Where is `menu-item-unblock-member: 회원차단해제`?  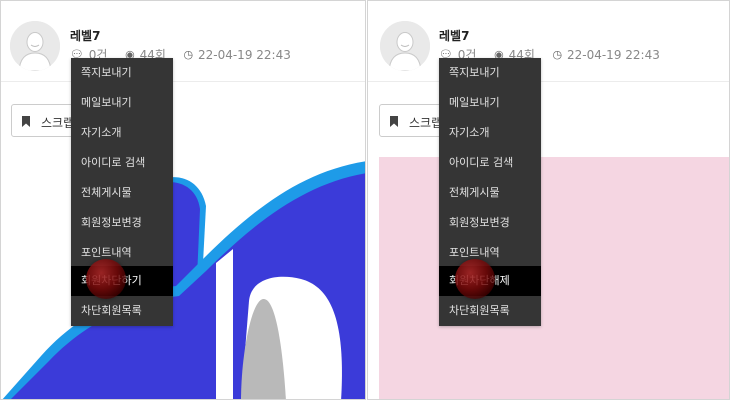 menu-item-unblock-member: 회원차단해제 is located at coordinates (490, 281).